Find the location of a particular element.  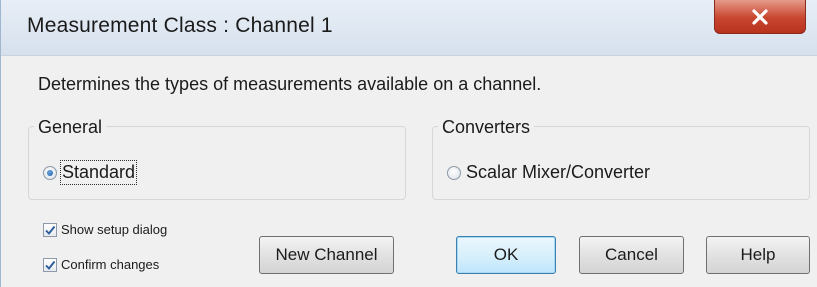

cancel-button-label: Cancel is located at coordinates (631, 254).